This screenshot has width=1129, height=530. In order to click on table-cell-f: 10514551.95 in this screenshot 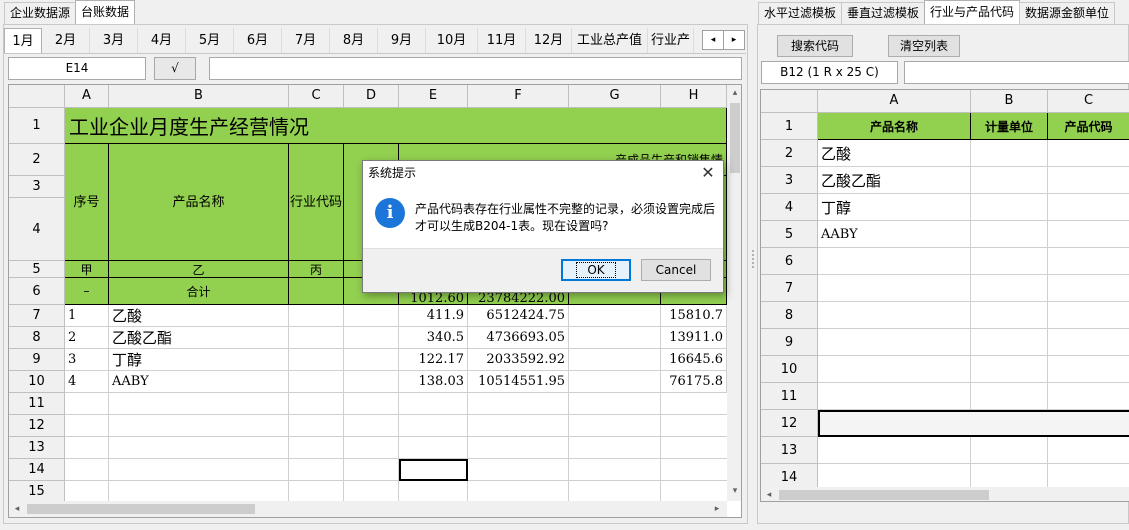, I will do `click(518, 382)`.